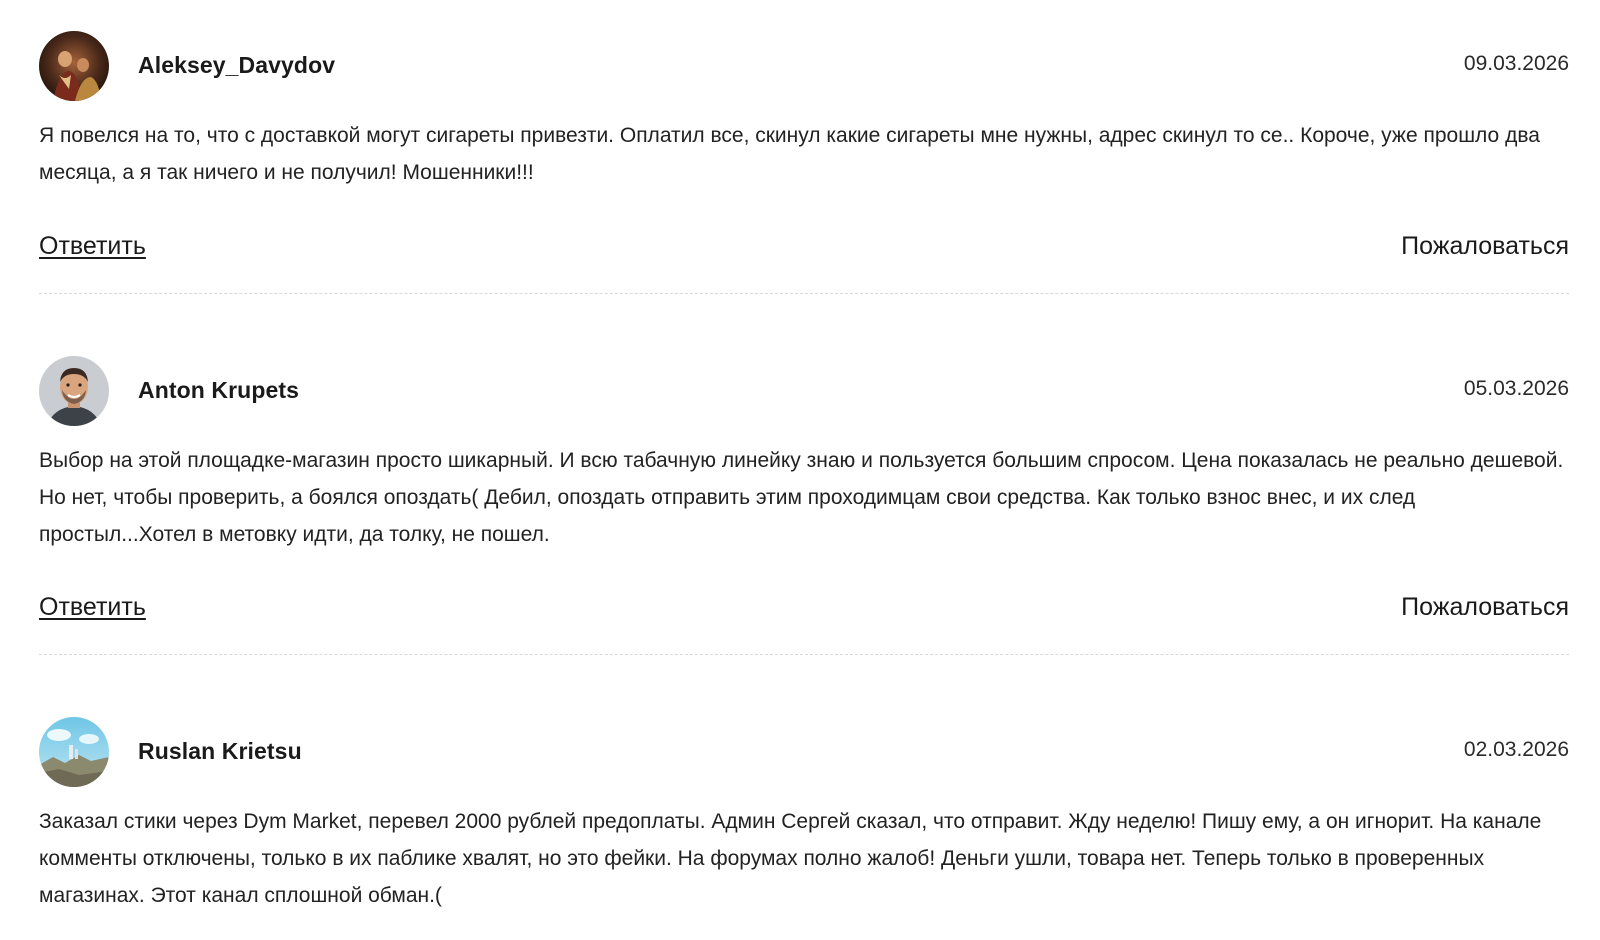 This screenshot has height=940, width=1600. I want to click on landscape-avatar-icon, so click(74, 752).